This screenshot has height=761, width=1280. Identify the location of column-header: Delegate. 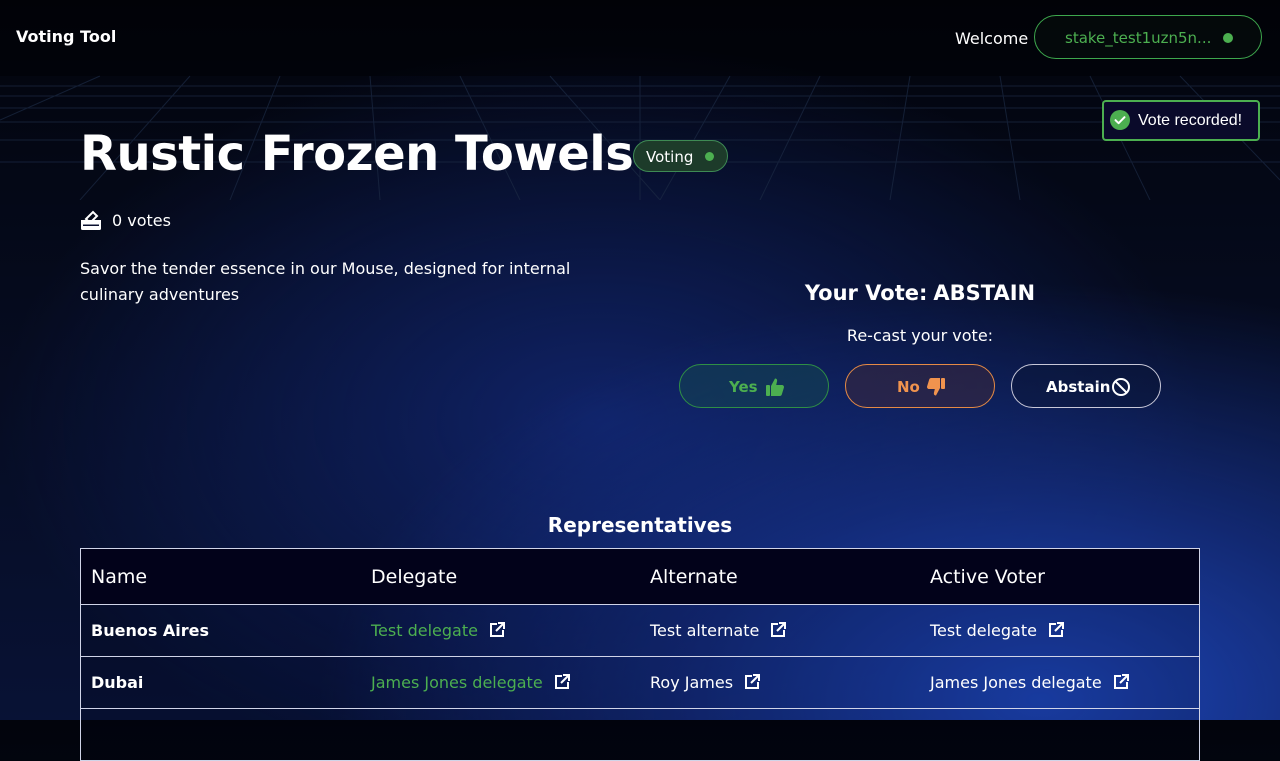
(500, 576).